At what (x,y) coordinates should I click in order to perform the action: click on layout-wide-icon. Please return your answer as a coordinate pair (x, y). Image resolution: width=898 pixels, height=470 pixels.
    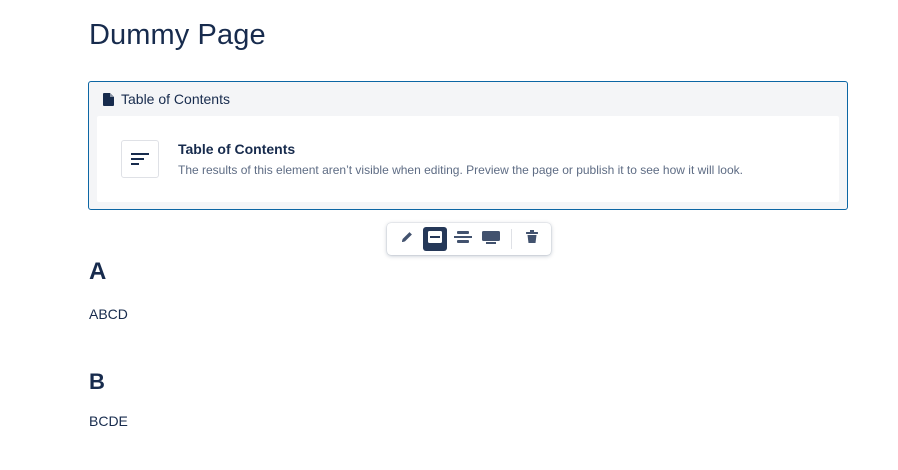
    Looking at the image, I should click on (463, 239).